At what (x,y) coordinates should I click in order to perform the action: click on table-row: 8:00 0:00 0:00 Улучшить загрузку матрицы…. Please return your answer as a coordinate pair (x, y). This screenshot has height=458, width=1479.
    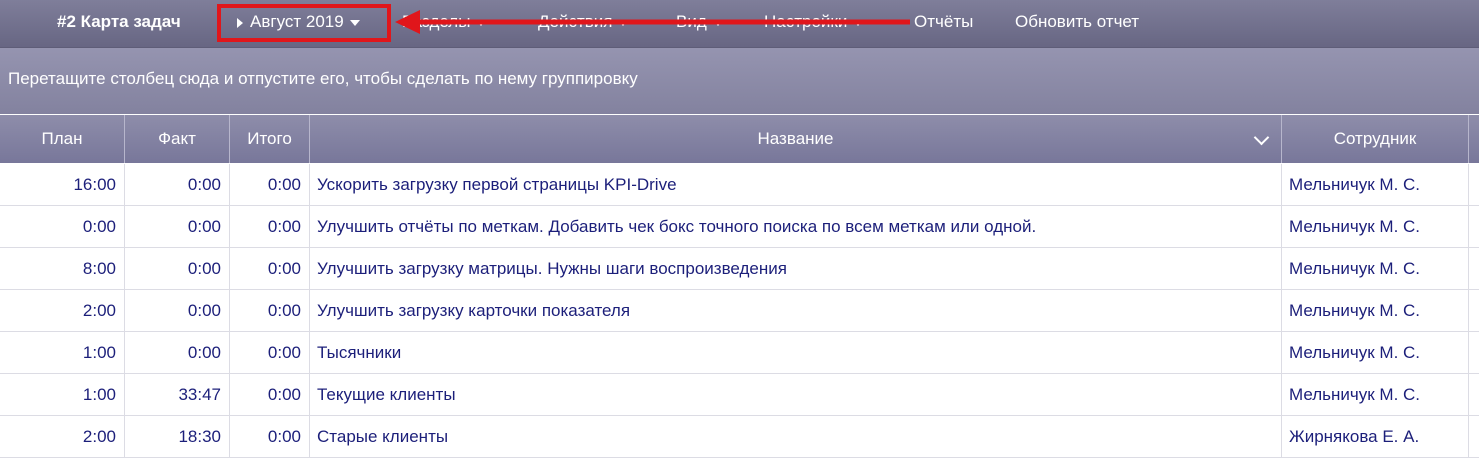
    Looking at the image, I should click on (739, 269).